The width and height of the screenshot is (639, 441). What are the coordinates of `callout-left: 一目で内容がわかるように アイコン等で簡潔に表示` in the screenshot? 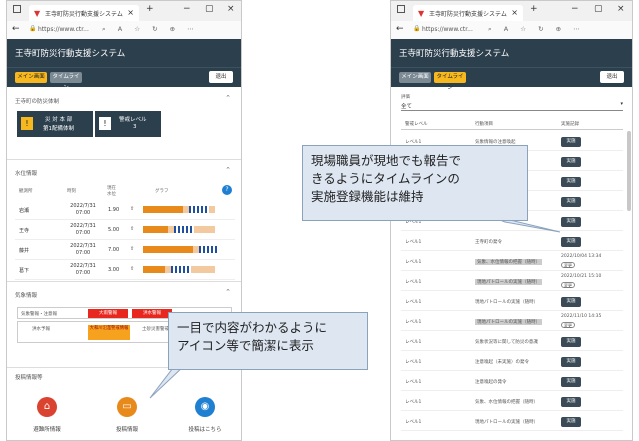 It's located at (268, 341).